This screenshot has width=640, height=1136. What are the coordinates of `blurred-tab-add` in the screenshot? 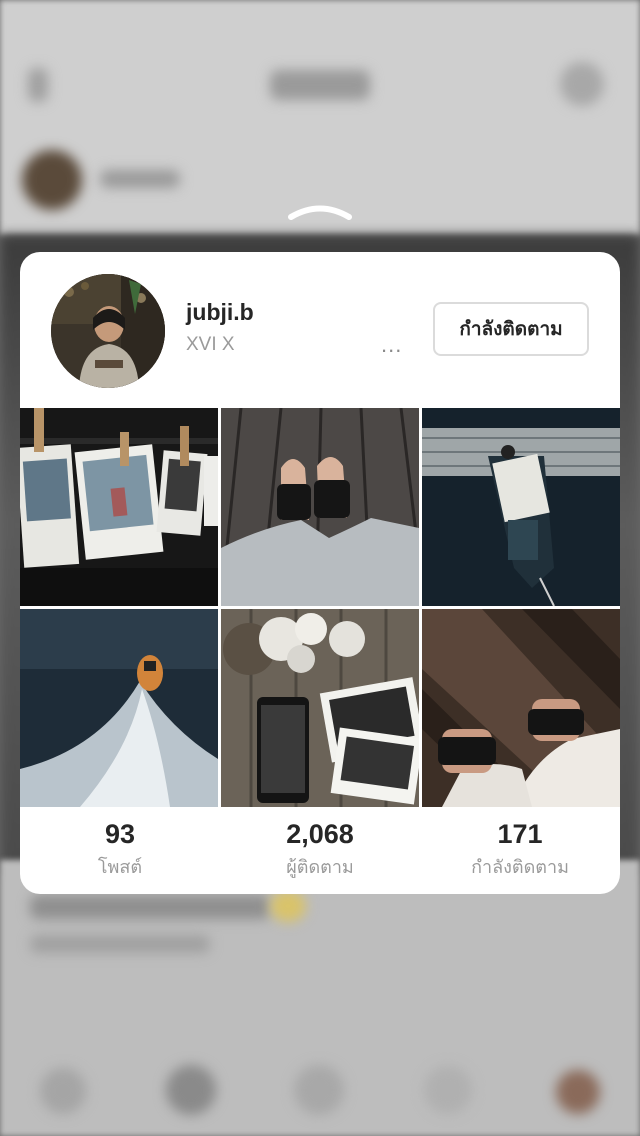 It's located at (319, 1090).